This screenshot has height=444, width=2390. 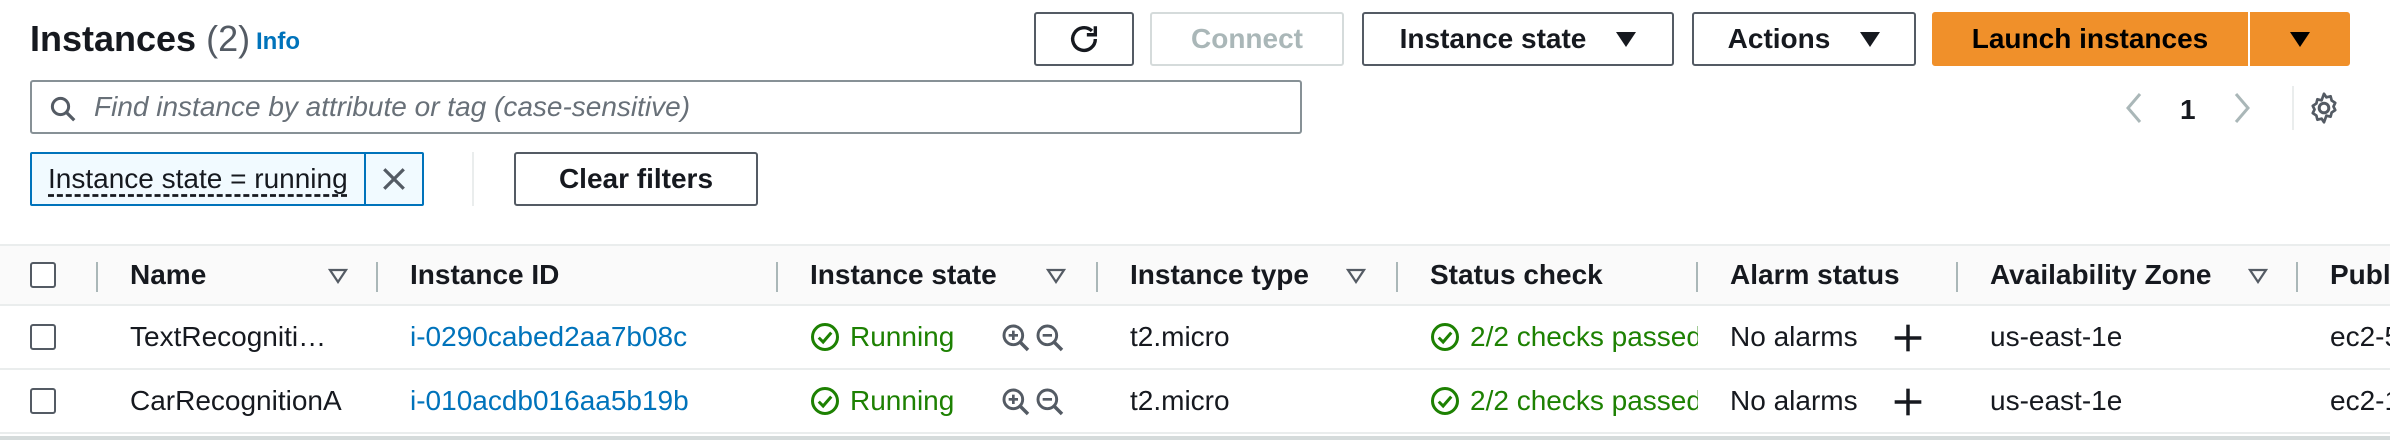 I want to click on chevron-right-icon, so click(x=2242, y=108).